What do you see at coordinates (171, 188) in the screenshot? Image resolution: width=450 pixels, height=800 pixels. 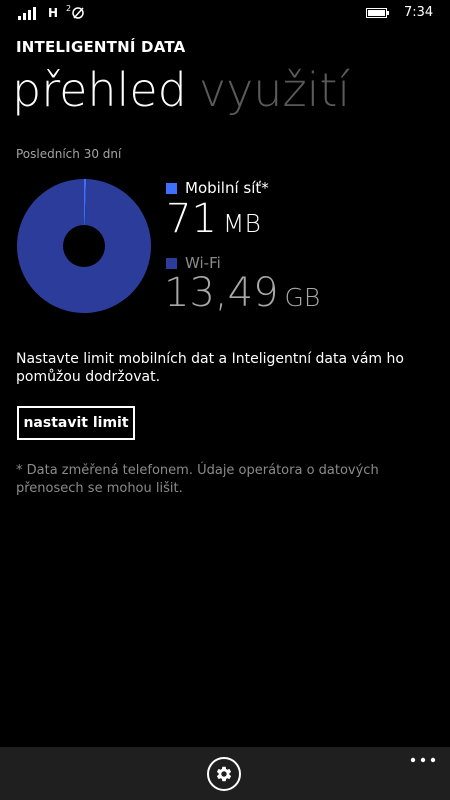 I see `mobile-swatch` at bounding box center [171, 188].